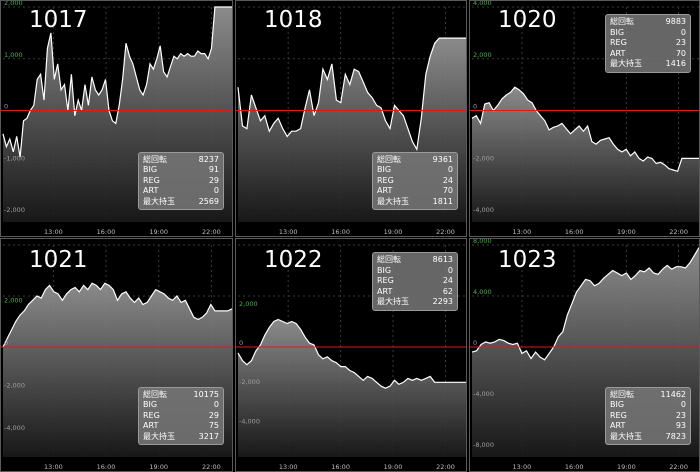 This screenshot has width=700, height=472. Describe the element at coordinates (648, 22) in the screenshot. I see `stats-row: 総回転 9883` at that location.